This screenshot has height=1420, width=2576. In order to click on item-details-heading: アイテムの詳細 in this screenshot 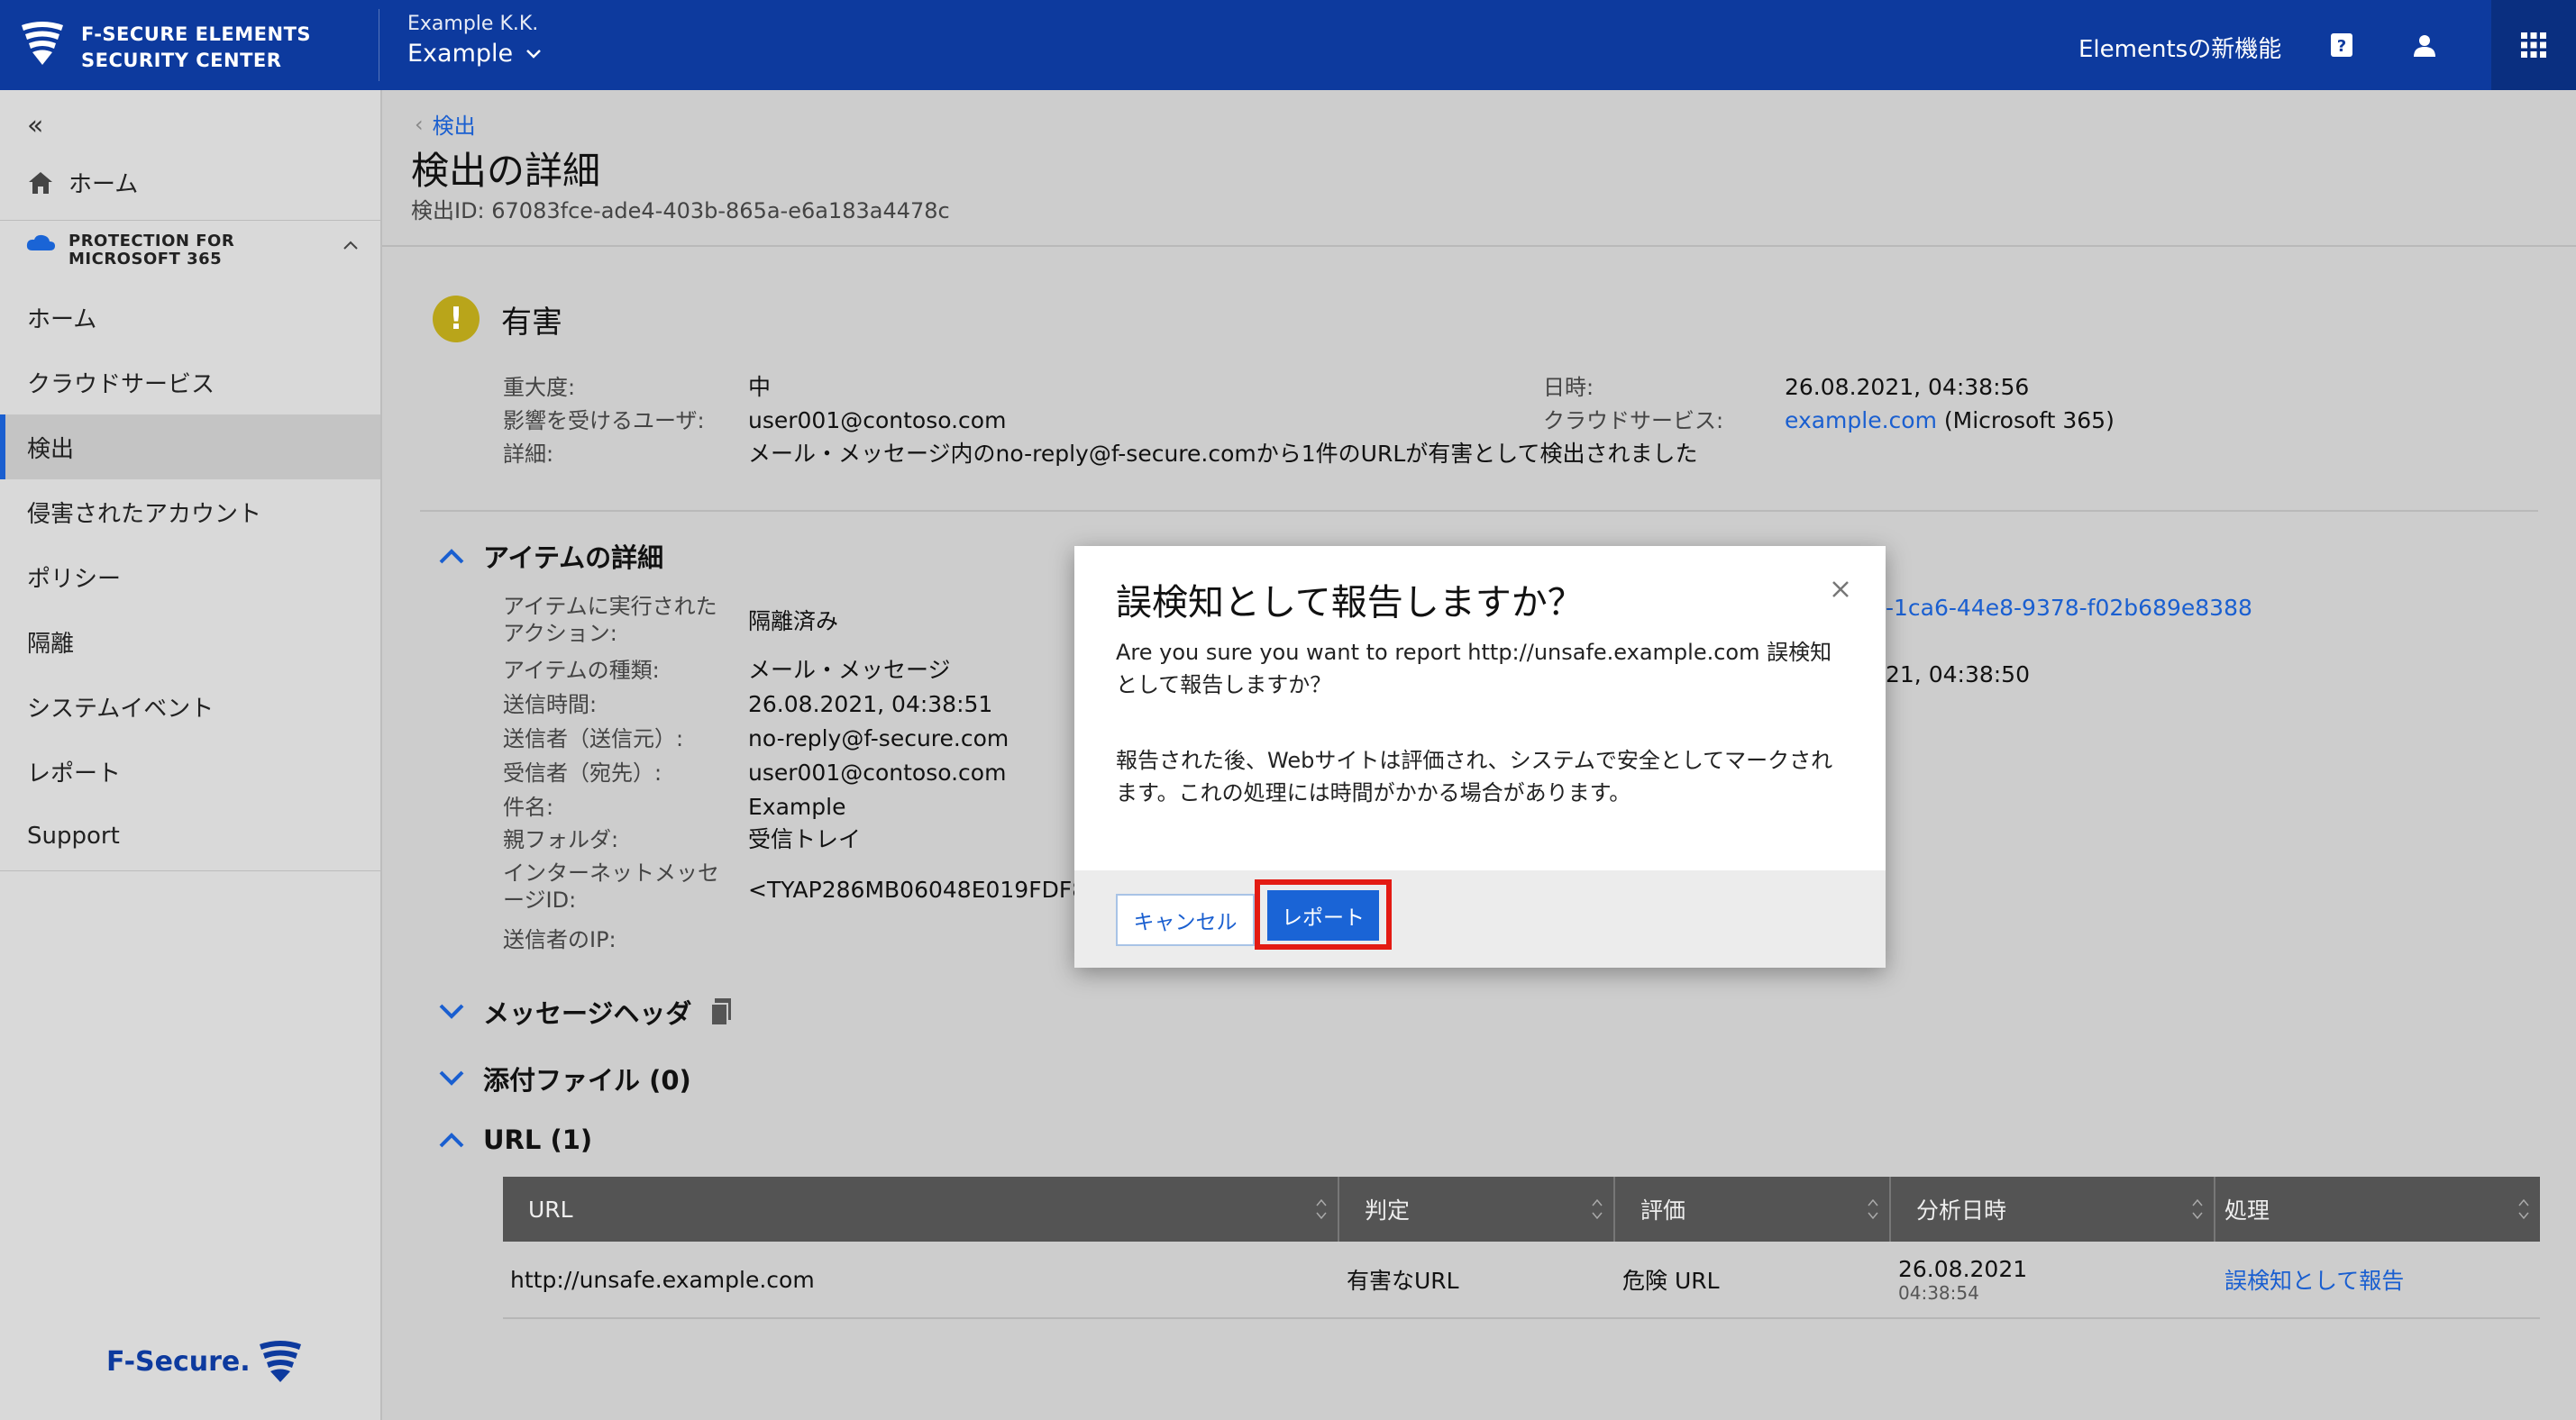, I will do `click(573, 557)`.